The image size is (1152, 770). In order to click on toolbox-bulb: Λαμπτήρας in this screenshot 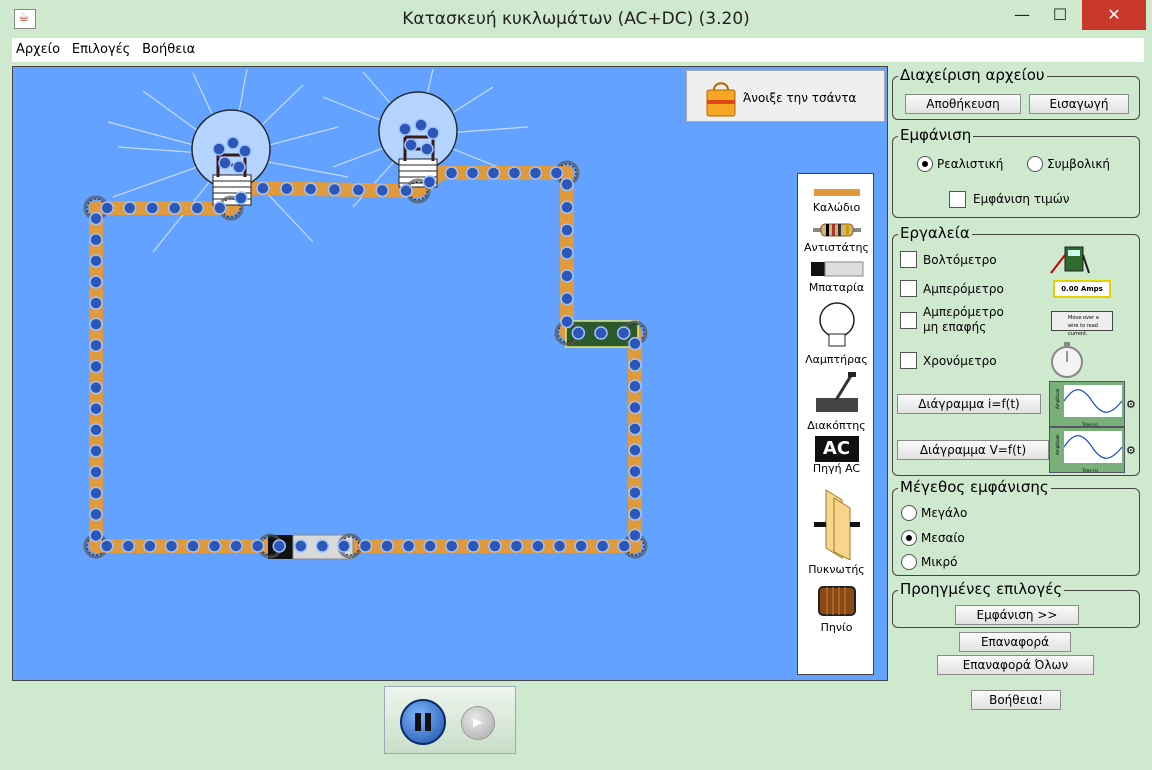, I will do `click(836, 333)`.